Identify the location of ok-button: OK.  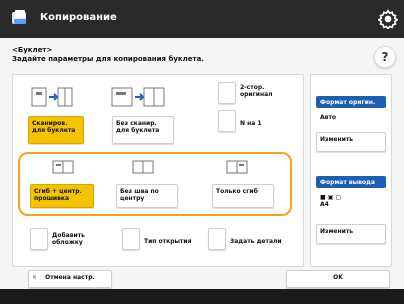
(338, 279).